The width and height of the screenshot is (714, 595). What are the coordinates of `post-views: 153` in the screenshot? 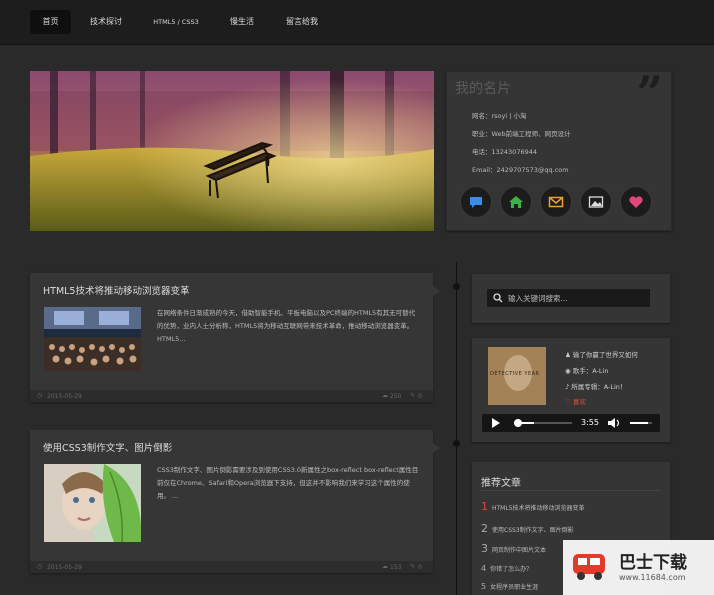 It's located at (396, 567).